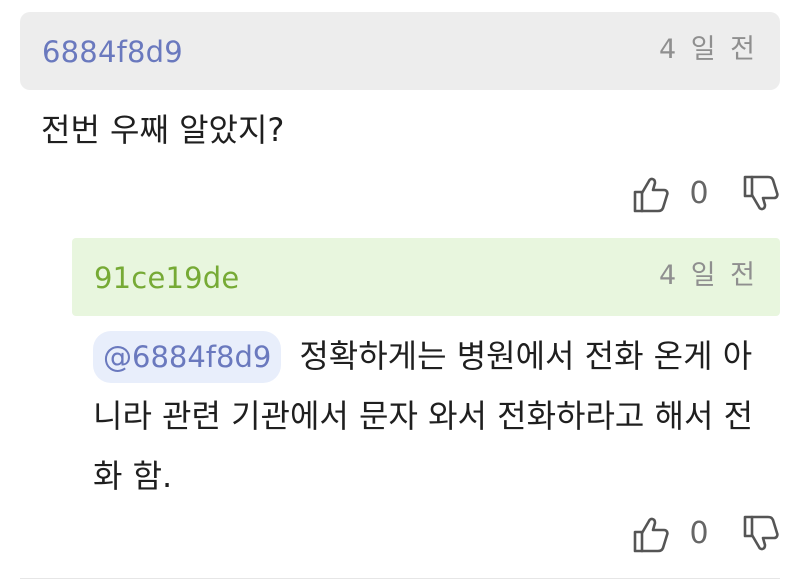 This screenshot has width=800, height=579. Describe the element at coordinates (699, 193) in the screenshot. I see `comment-like-count: 0` at that location.